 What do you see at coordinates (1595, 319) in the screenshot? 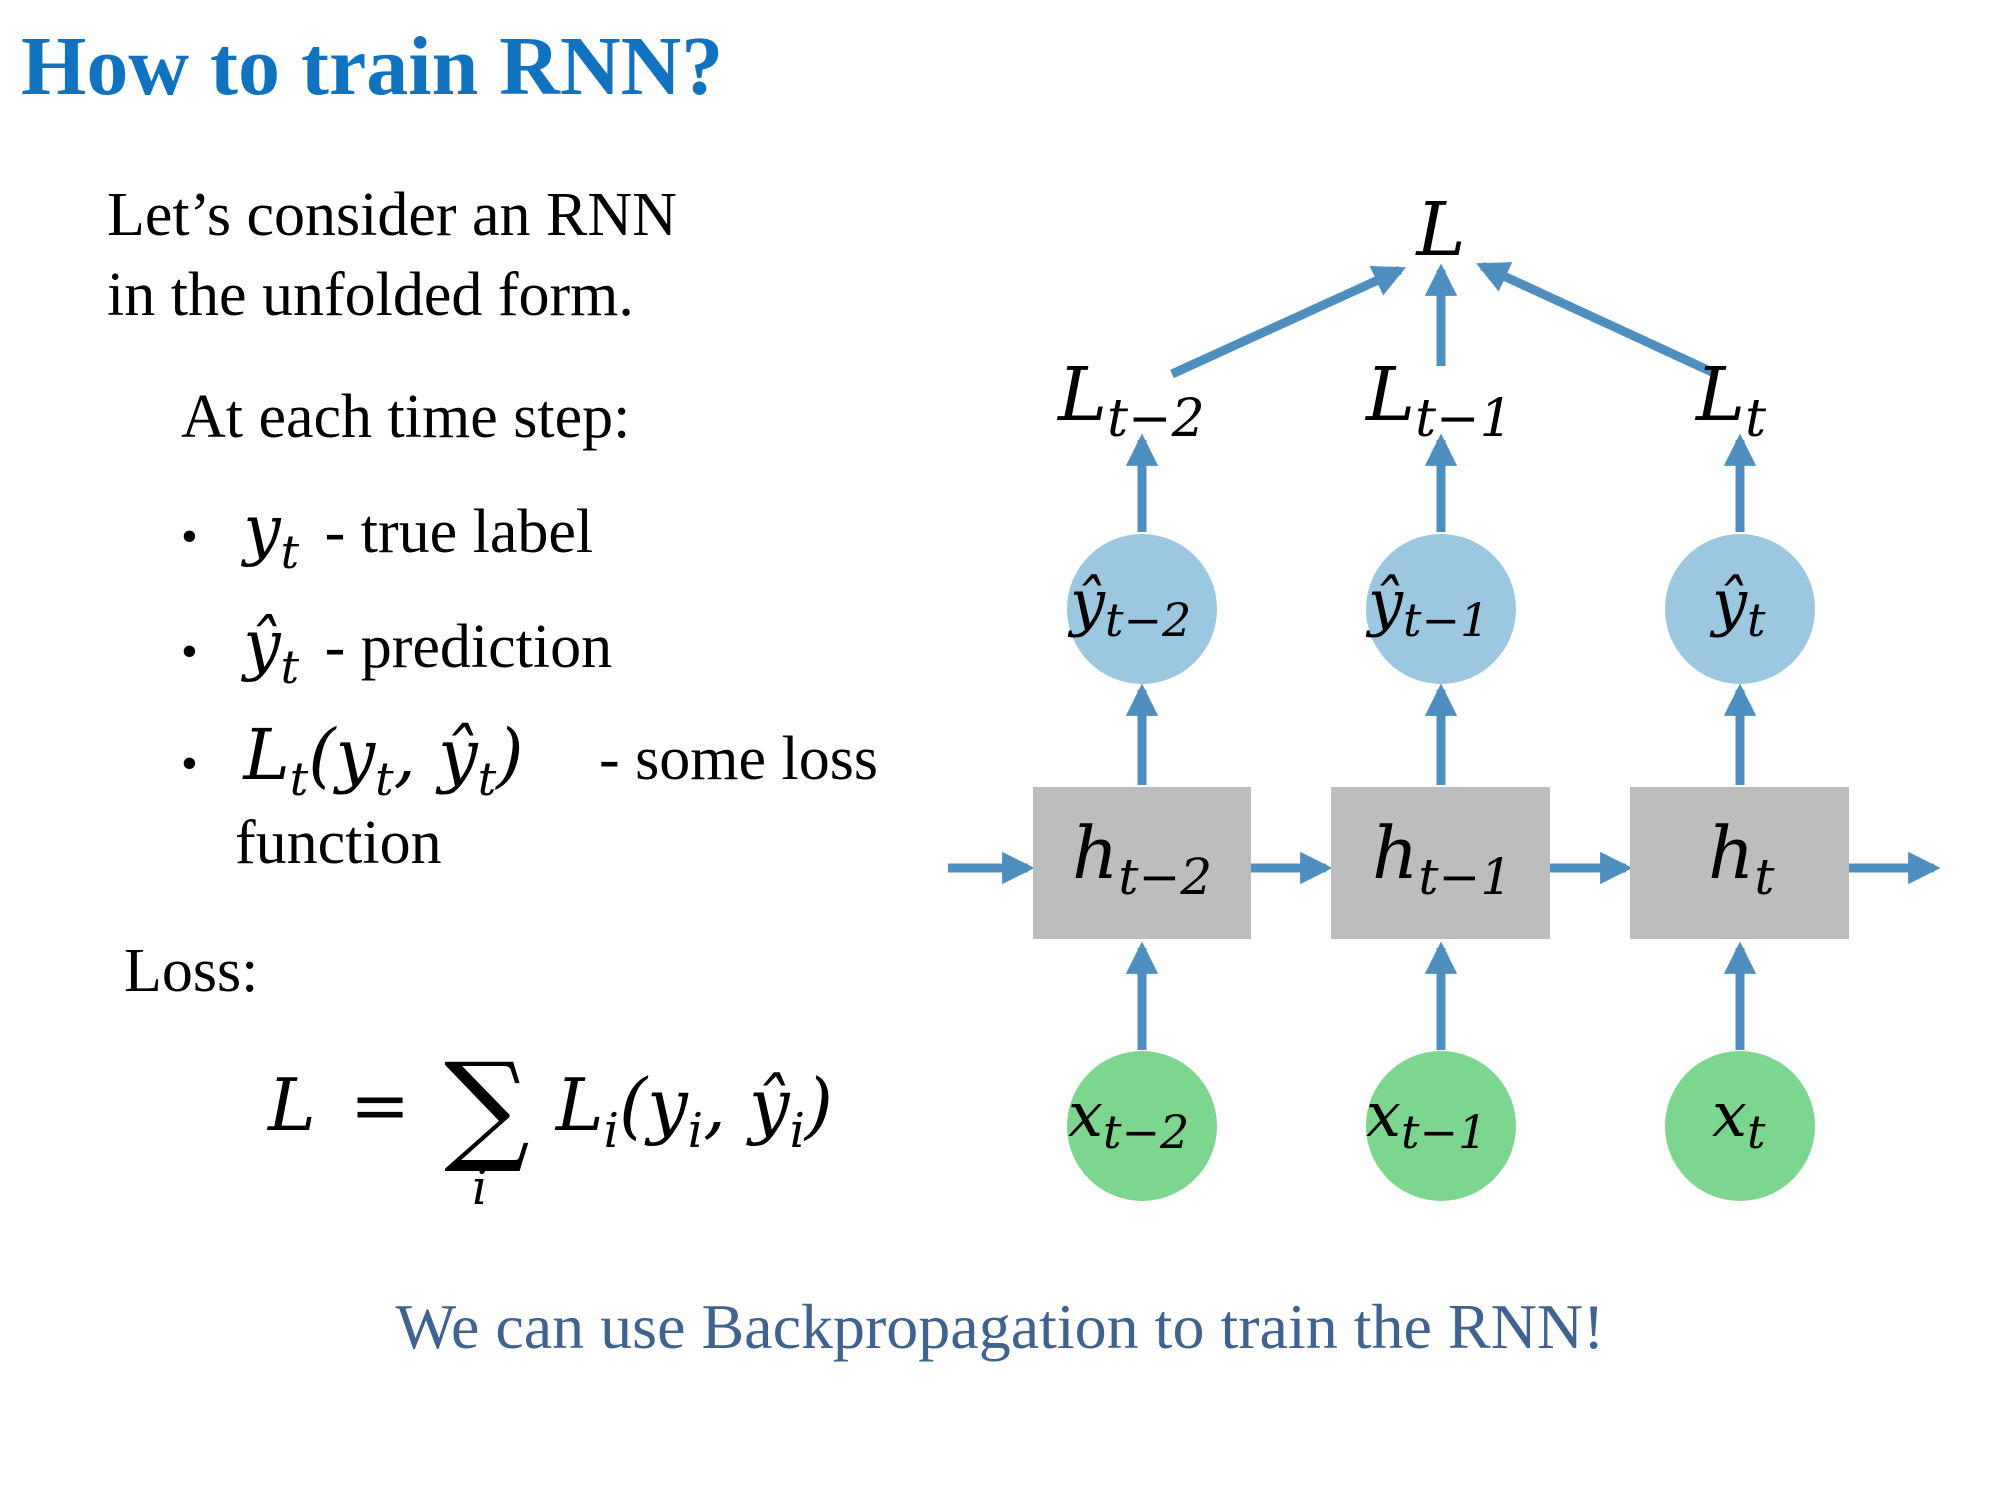
I see `arrow-loss-t-to-total` at bounding box center [1595, 319].